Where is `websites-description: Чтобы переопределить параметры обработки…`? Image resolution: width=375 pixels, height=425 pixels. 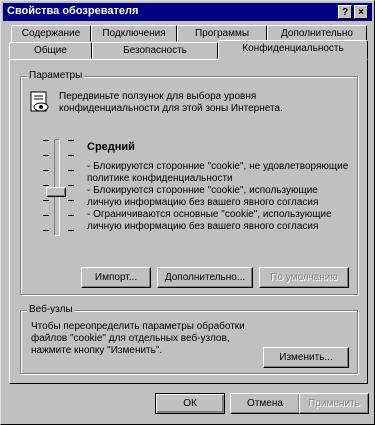
websites-description: Чтобы переопределить параметры обработки… is located at coordinates (138, 338).